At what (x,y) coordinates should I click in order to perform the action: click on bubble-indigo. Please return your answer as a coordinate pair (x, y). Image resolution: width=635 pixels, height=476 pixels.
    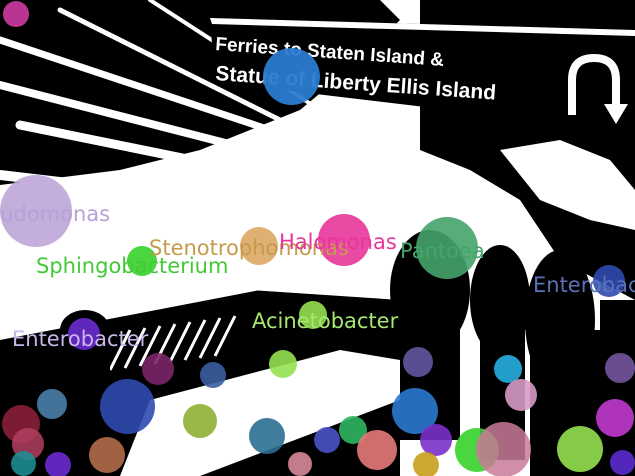
    Looking at the image, I should click on (327, 440).